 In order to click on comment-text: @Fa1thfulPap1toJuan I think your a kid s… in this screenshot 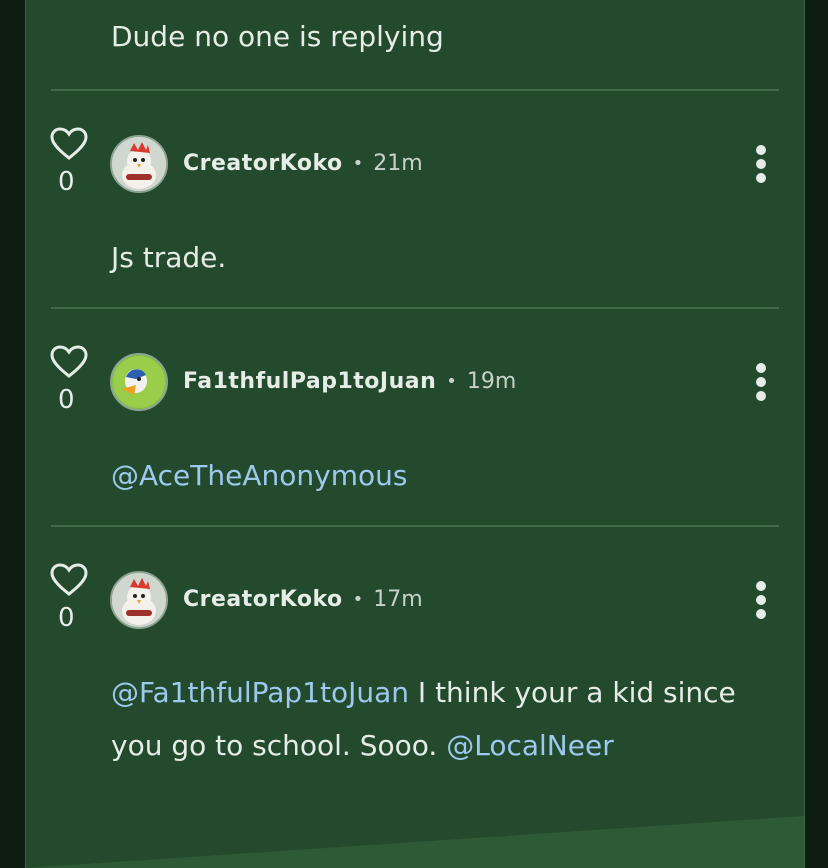, I will do `click(441, 719)`.